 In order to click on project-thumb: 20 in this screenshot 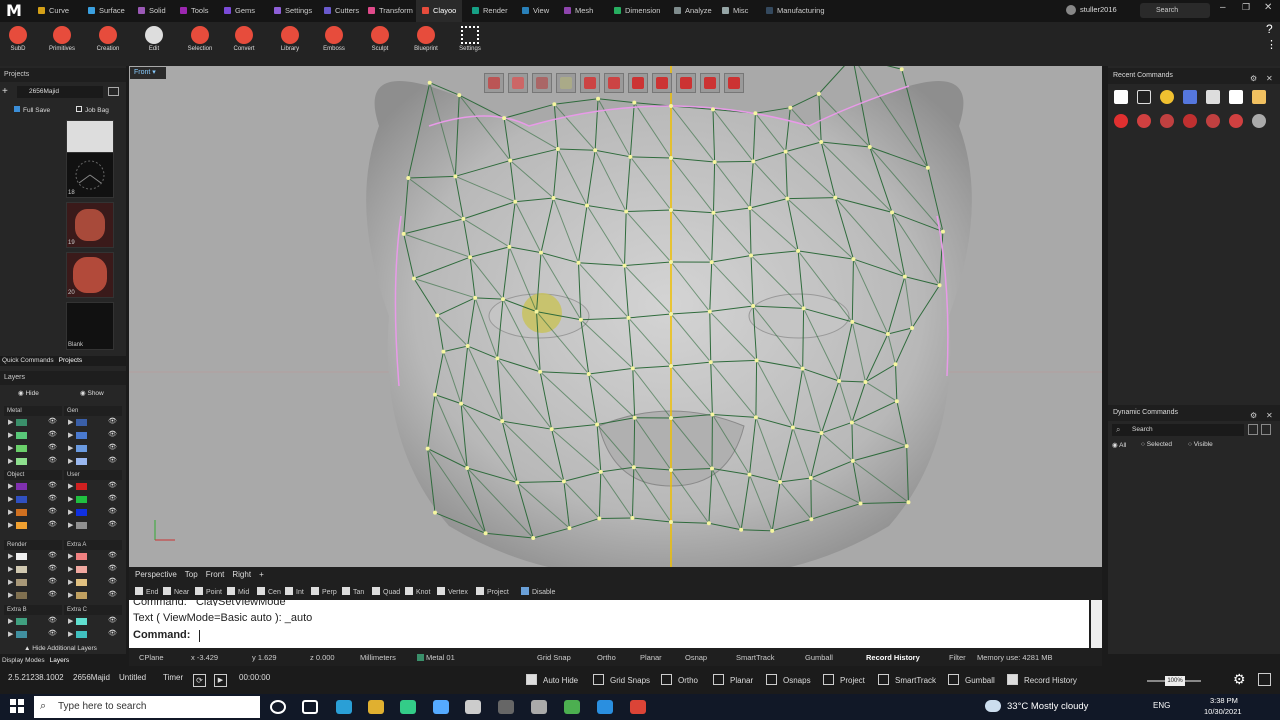, I will do `click(90, 275)`.